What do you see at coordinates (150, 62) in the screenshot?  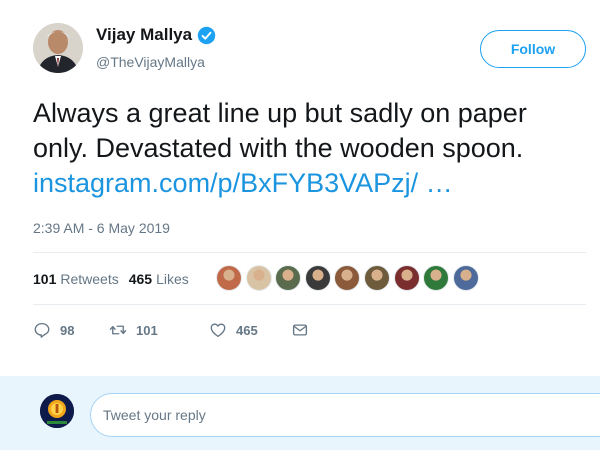 I see `author-handle: @TheVijayMallya` at bounding box center [150, 62].